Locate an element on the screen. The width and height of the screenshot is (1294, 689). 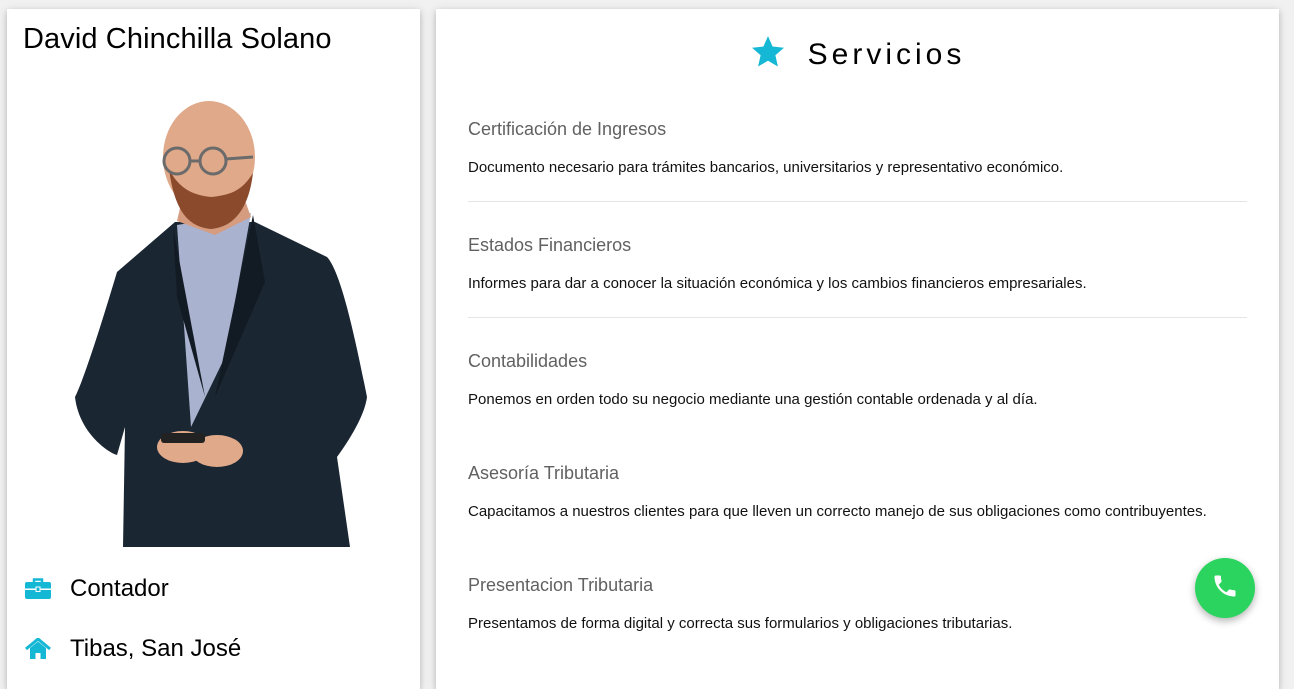
service-name: Estados Financieros is located at coordinates (550, 245).